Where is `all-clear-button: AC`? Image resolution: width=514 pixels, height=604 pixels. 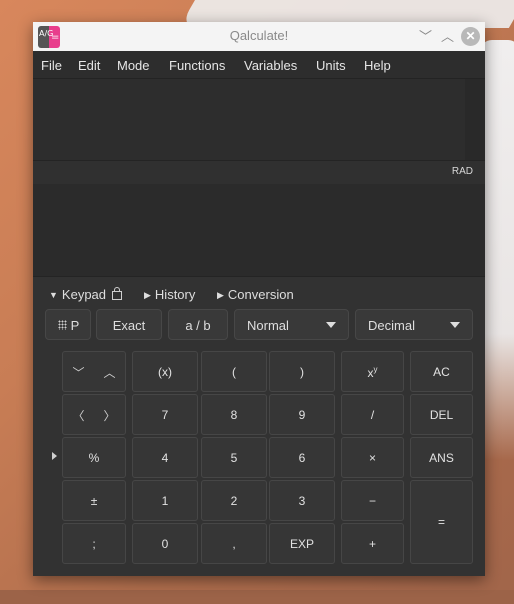 all-clear-button: AC is located at coordinates (441, 371).